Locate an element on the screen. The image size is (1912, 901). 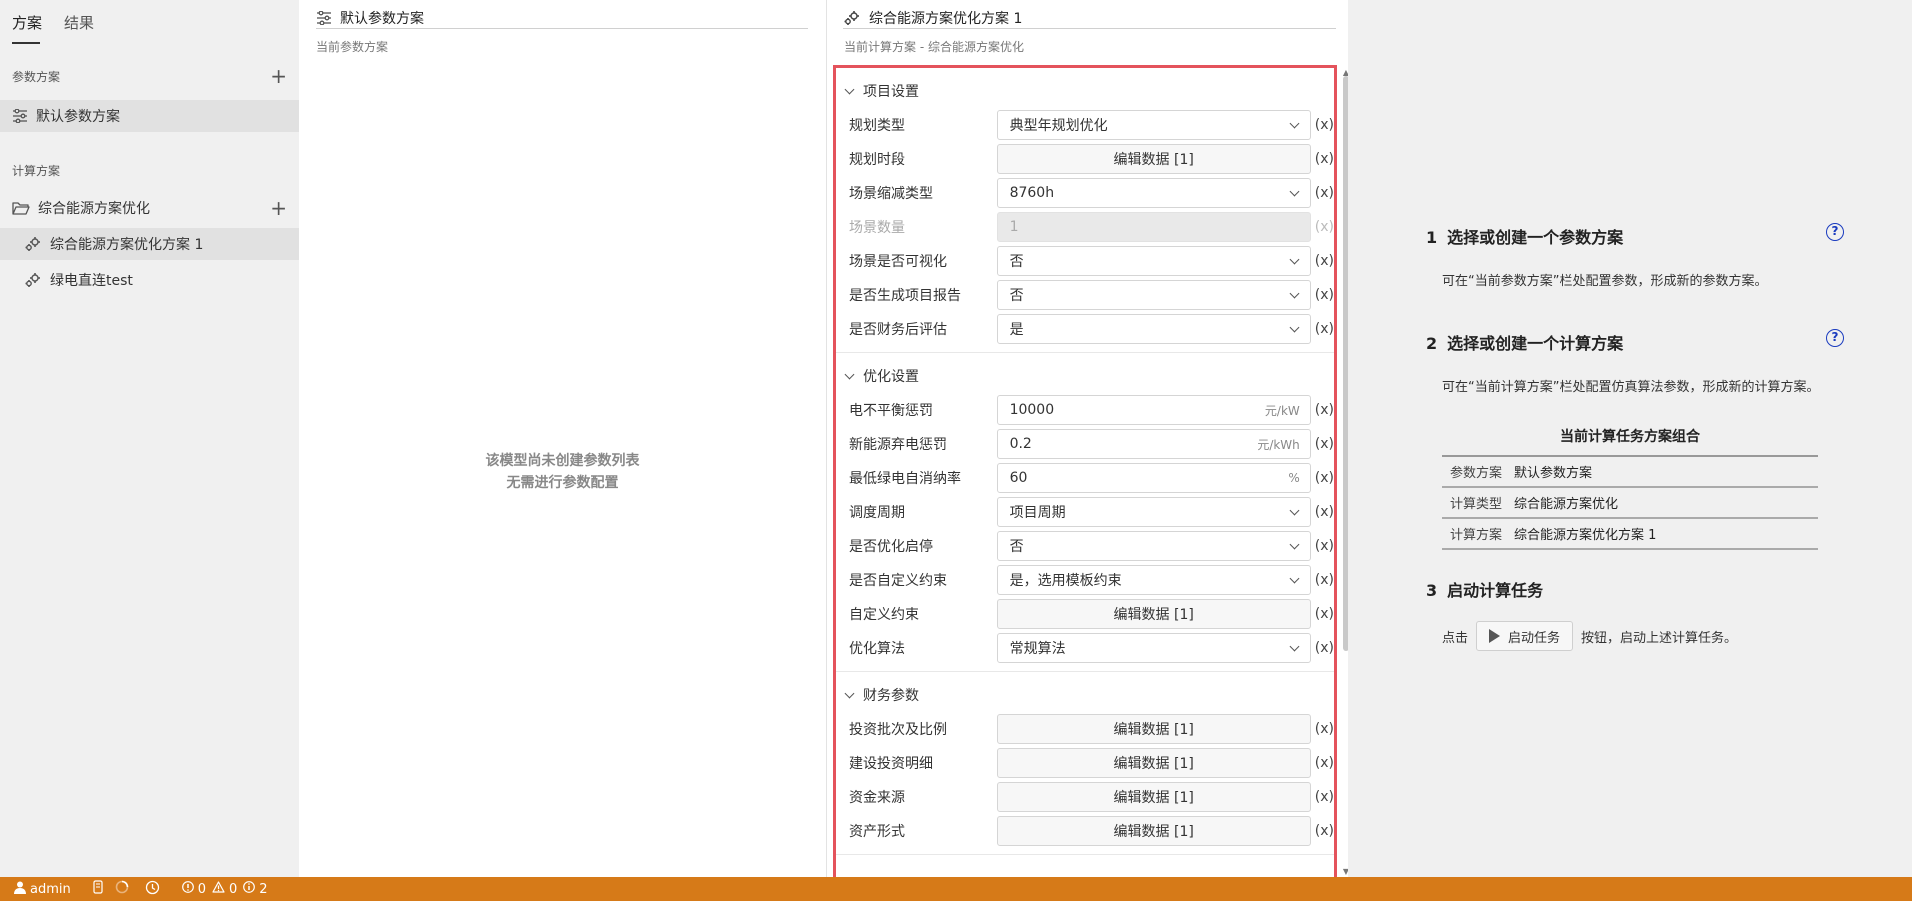
play-icon is located at coordinates (1495, 636).